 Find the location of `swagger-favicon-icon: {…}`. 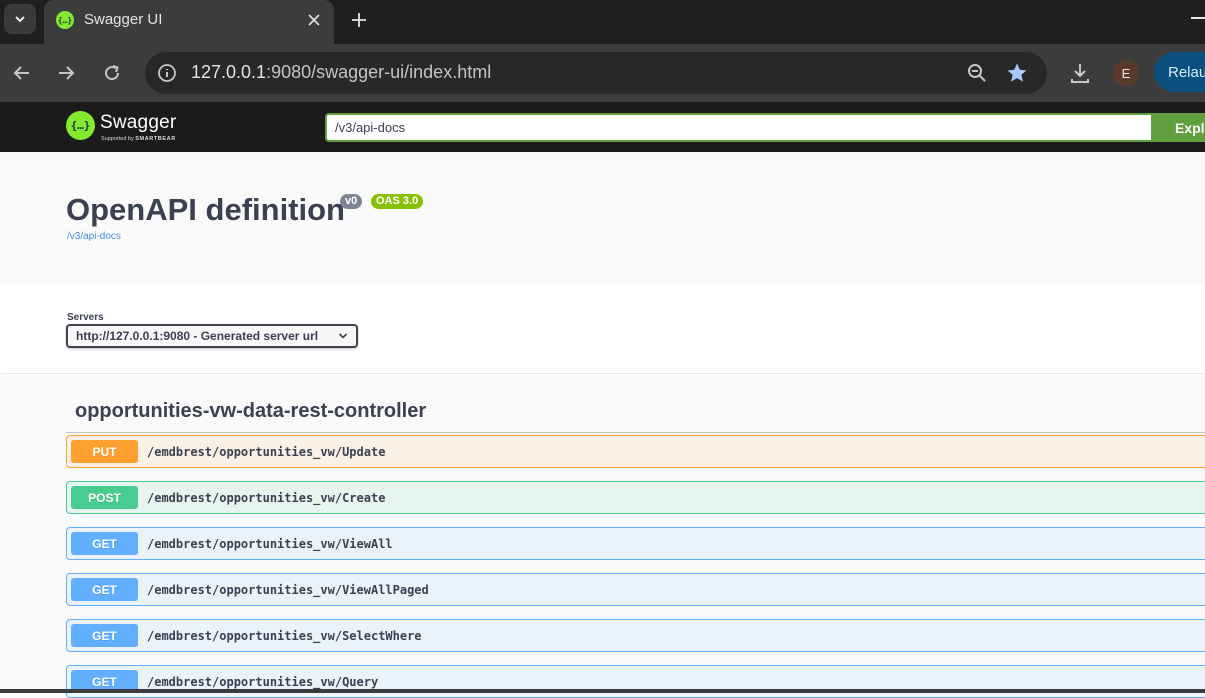

swagger-favicon-icon: {…} is located at coordinates (65, 20).